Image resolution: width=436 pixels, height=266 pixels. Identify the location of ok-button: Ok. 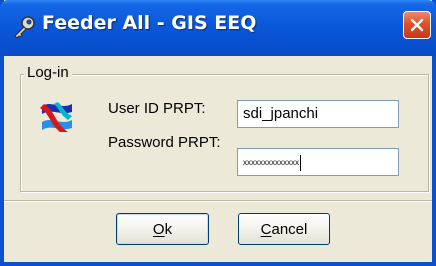
(162, 229).